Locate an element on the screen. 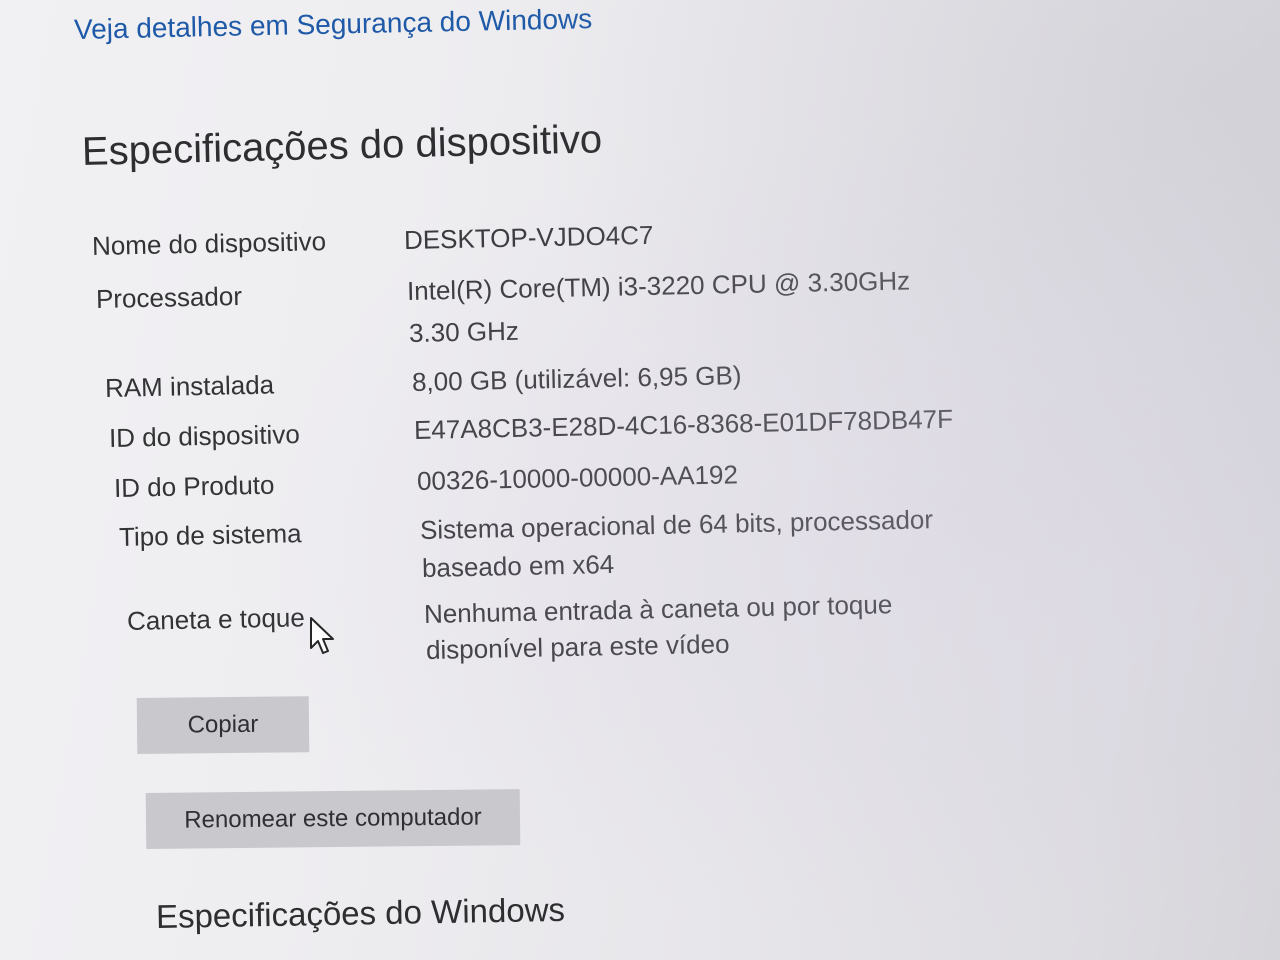 The width and height of the screenshot is (1280, 960). spec-value-system-type-line2: baseado em x64 is located at coordinates (518, 565).